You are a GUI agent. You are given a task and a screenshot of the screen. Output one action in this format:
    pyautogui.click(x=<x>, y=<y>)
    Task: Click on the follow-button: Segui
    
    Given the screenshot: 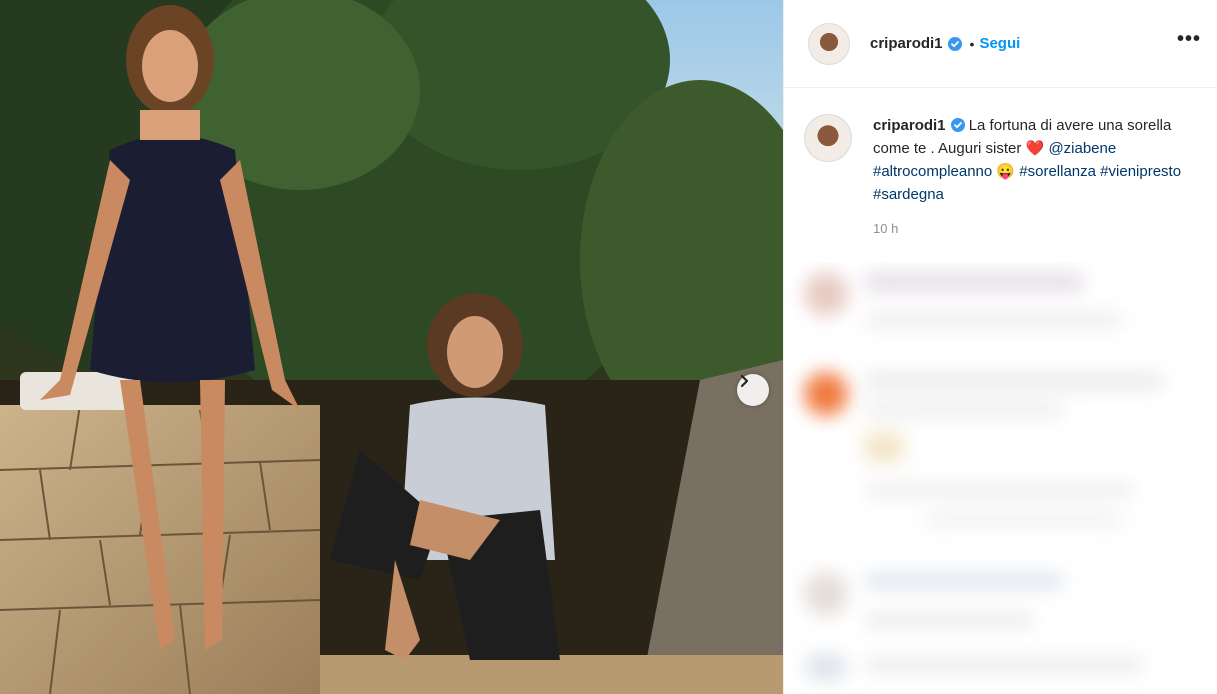 What is the action you would take?
    pyautogui.click(x=999, y=43)
    